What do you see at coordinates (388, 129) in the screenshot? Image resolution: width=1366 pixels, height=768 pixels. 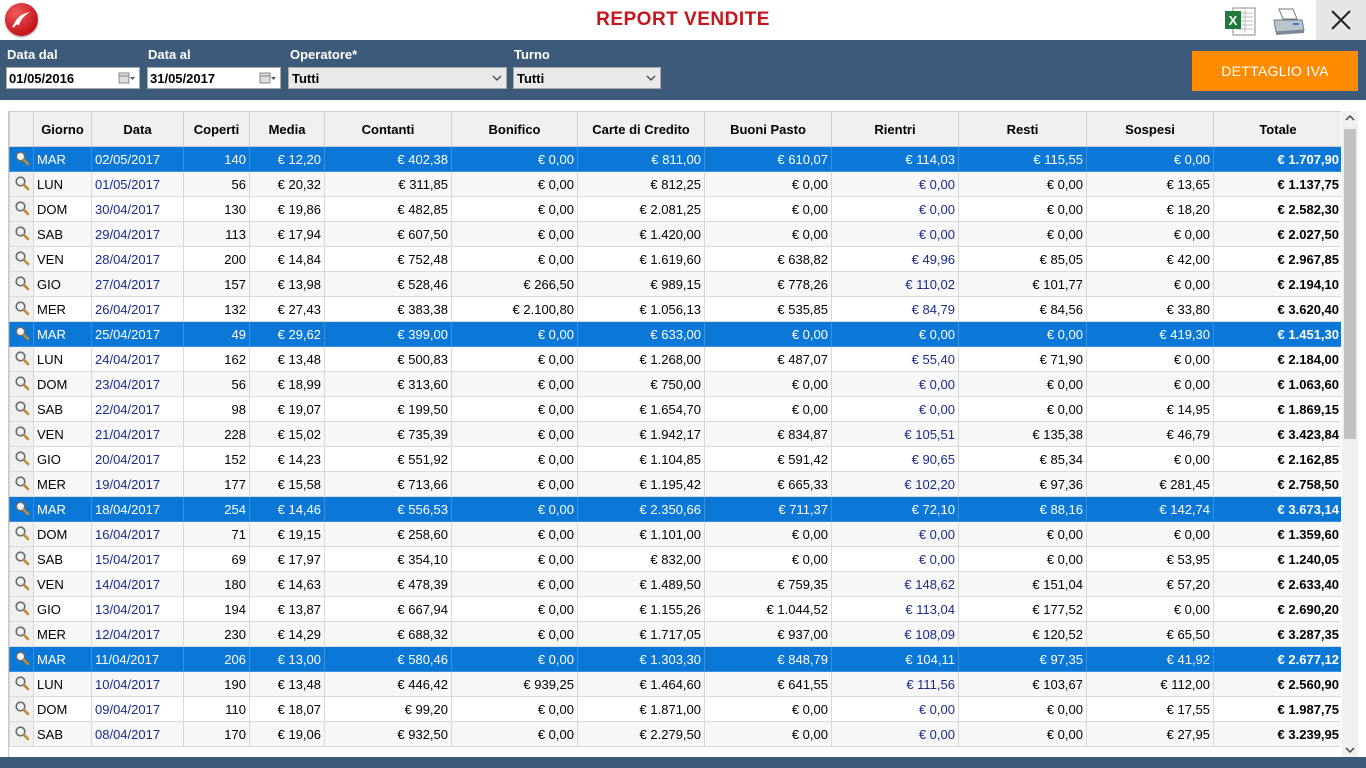 I see `column-header: Contanti` at bounding box center [388, 129].